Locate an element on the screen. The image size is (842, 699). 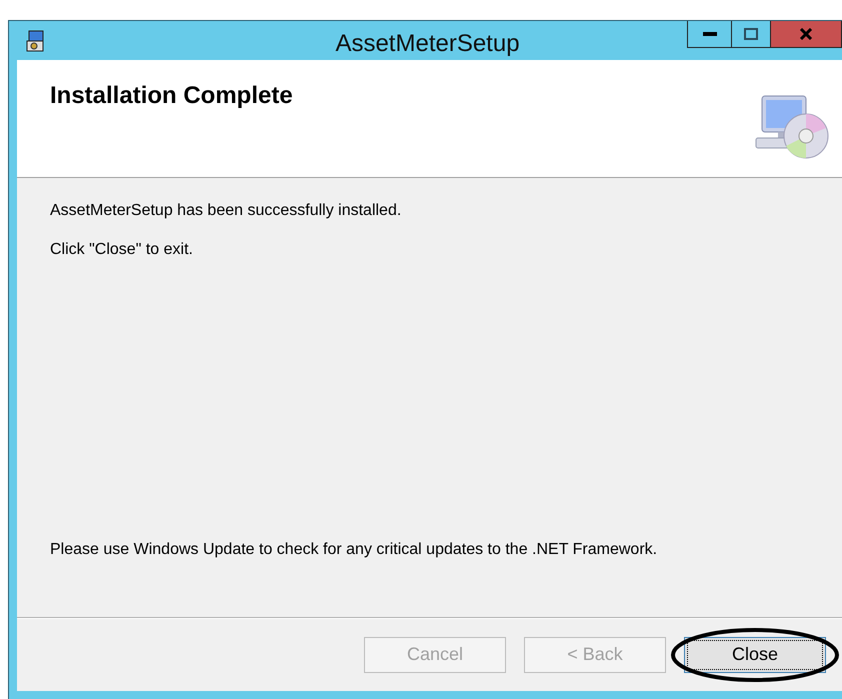
window-title: AssetMeterSetup is located at coordinates (427, 44).